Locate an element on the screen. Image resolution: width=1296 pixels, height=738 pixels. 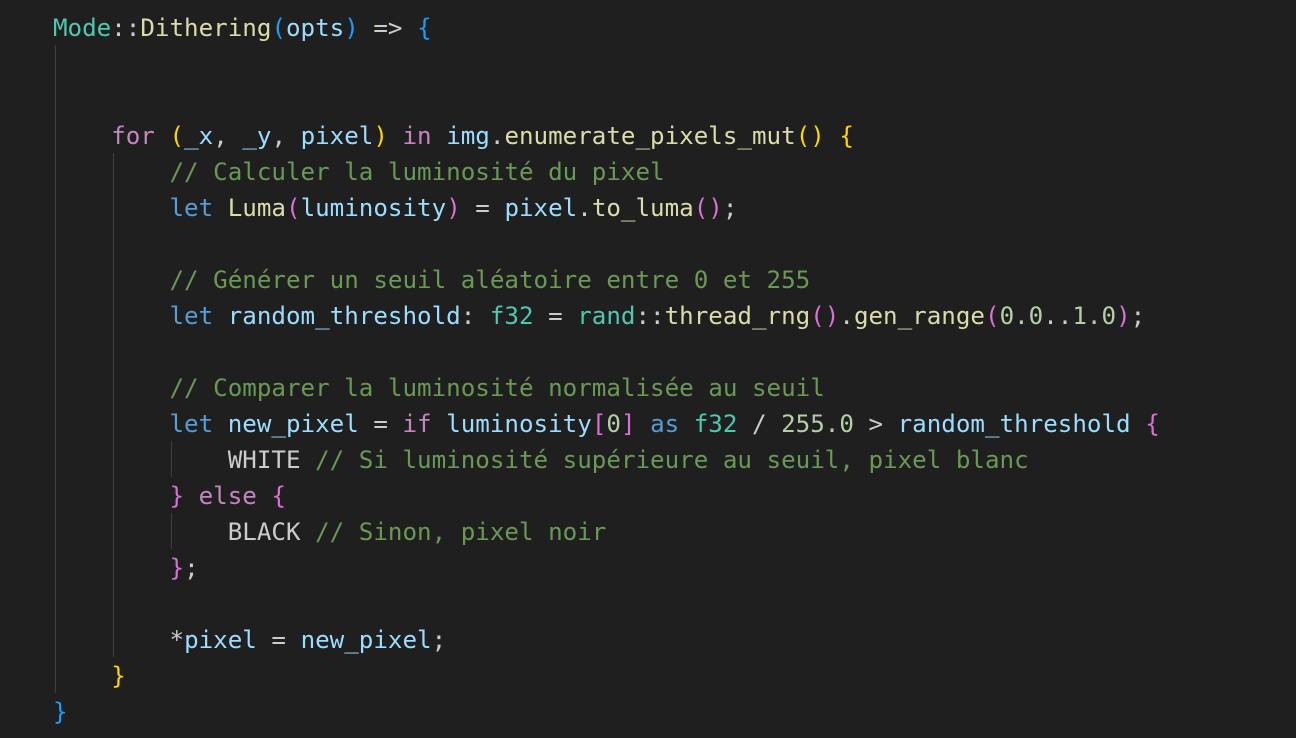
code-line: // Calculer la luminosité du pixel is located at coordinates (359, 172).